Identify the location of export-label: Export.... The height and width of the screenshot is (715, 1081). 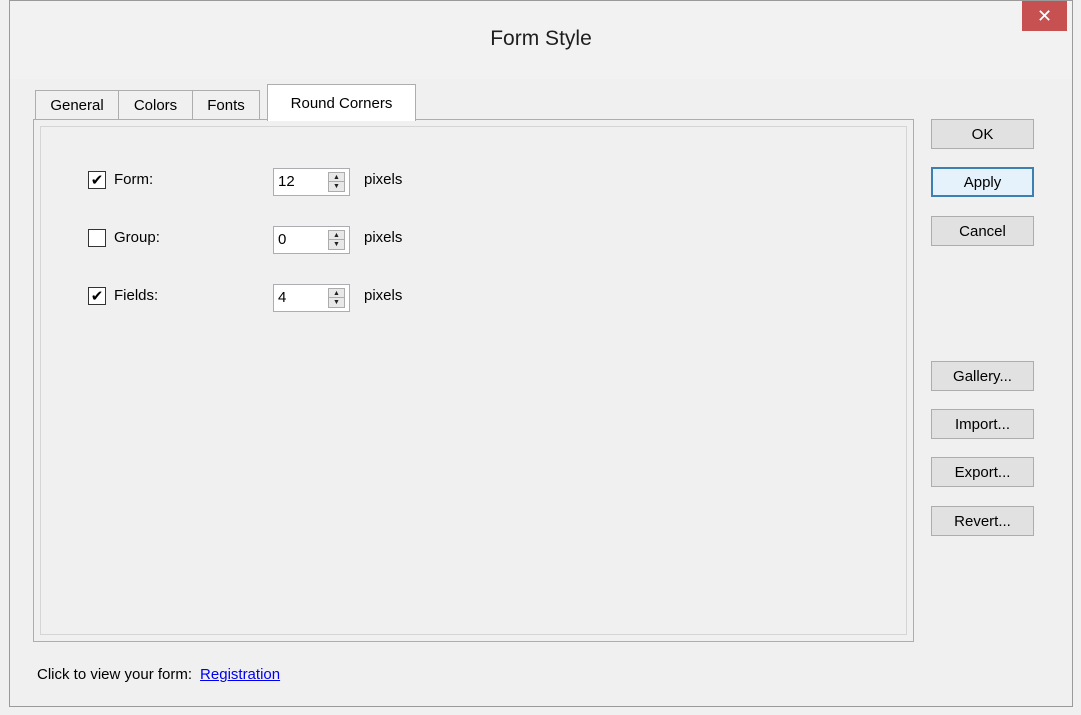
(982, 472).